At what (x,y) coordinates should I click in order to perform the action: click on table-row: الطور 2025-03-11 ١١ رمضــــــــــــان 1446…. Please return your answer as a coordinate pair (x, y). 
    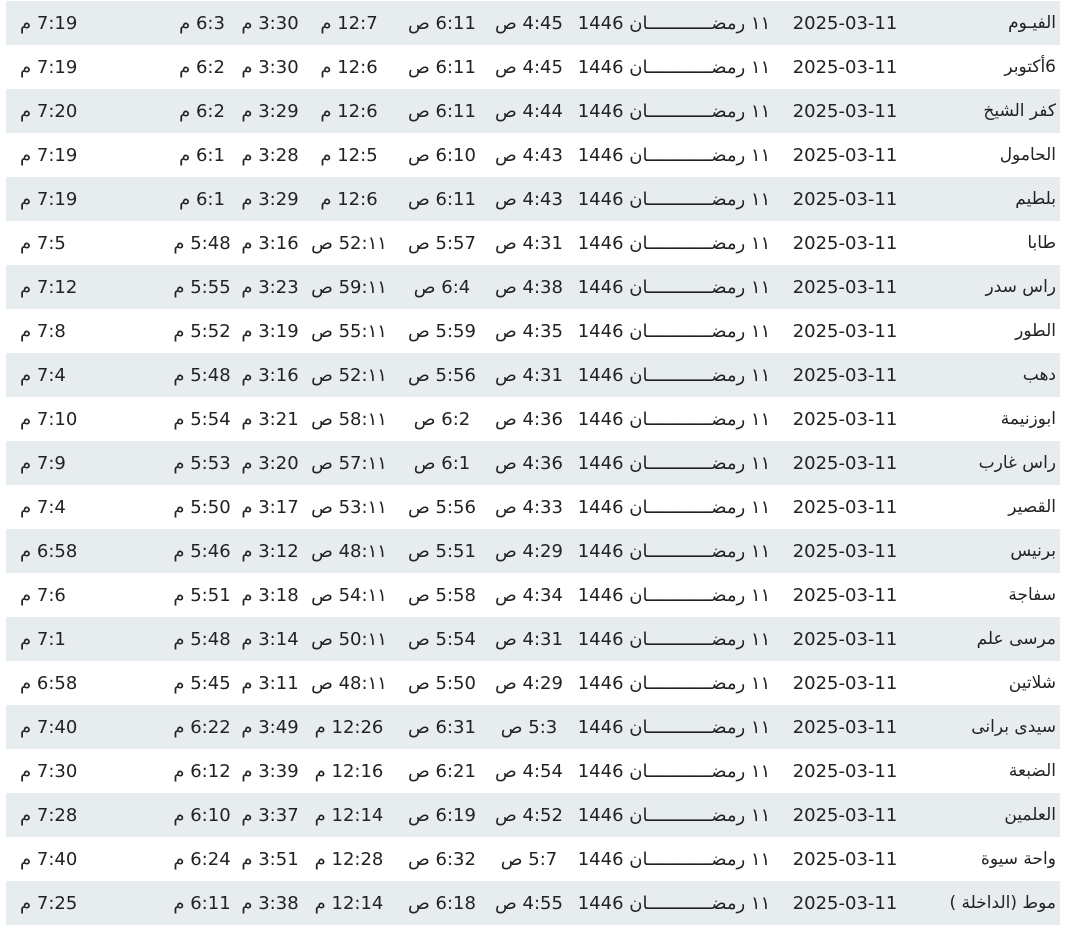
    Looking at the image, I should click on (533, 331).